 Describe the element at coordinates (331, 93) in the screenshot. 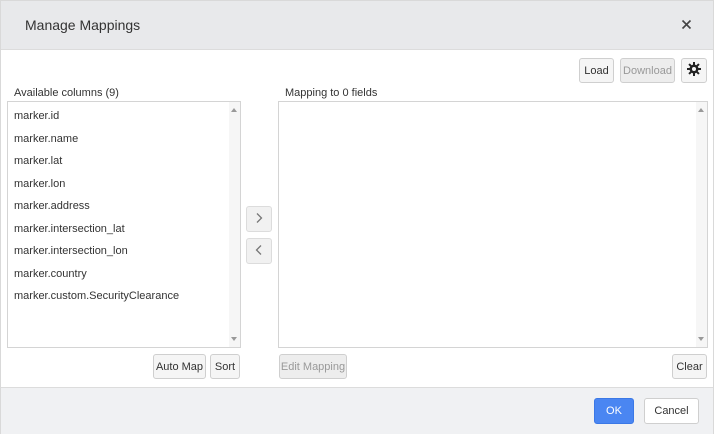

I see `mapping-label: Mapping to 0 fields` at that location.